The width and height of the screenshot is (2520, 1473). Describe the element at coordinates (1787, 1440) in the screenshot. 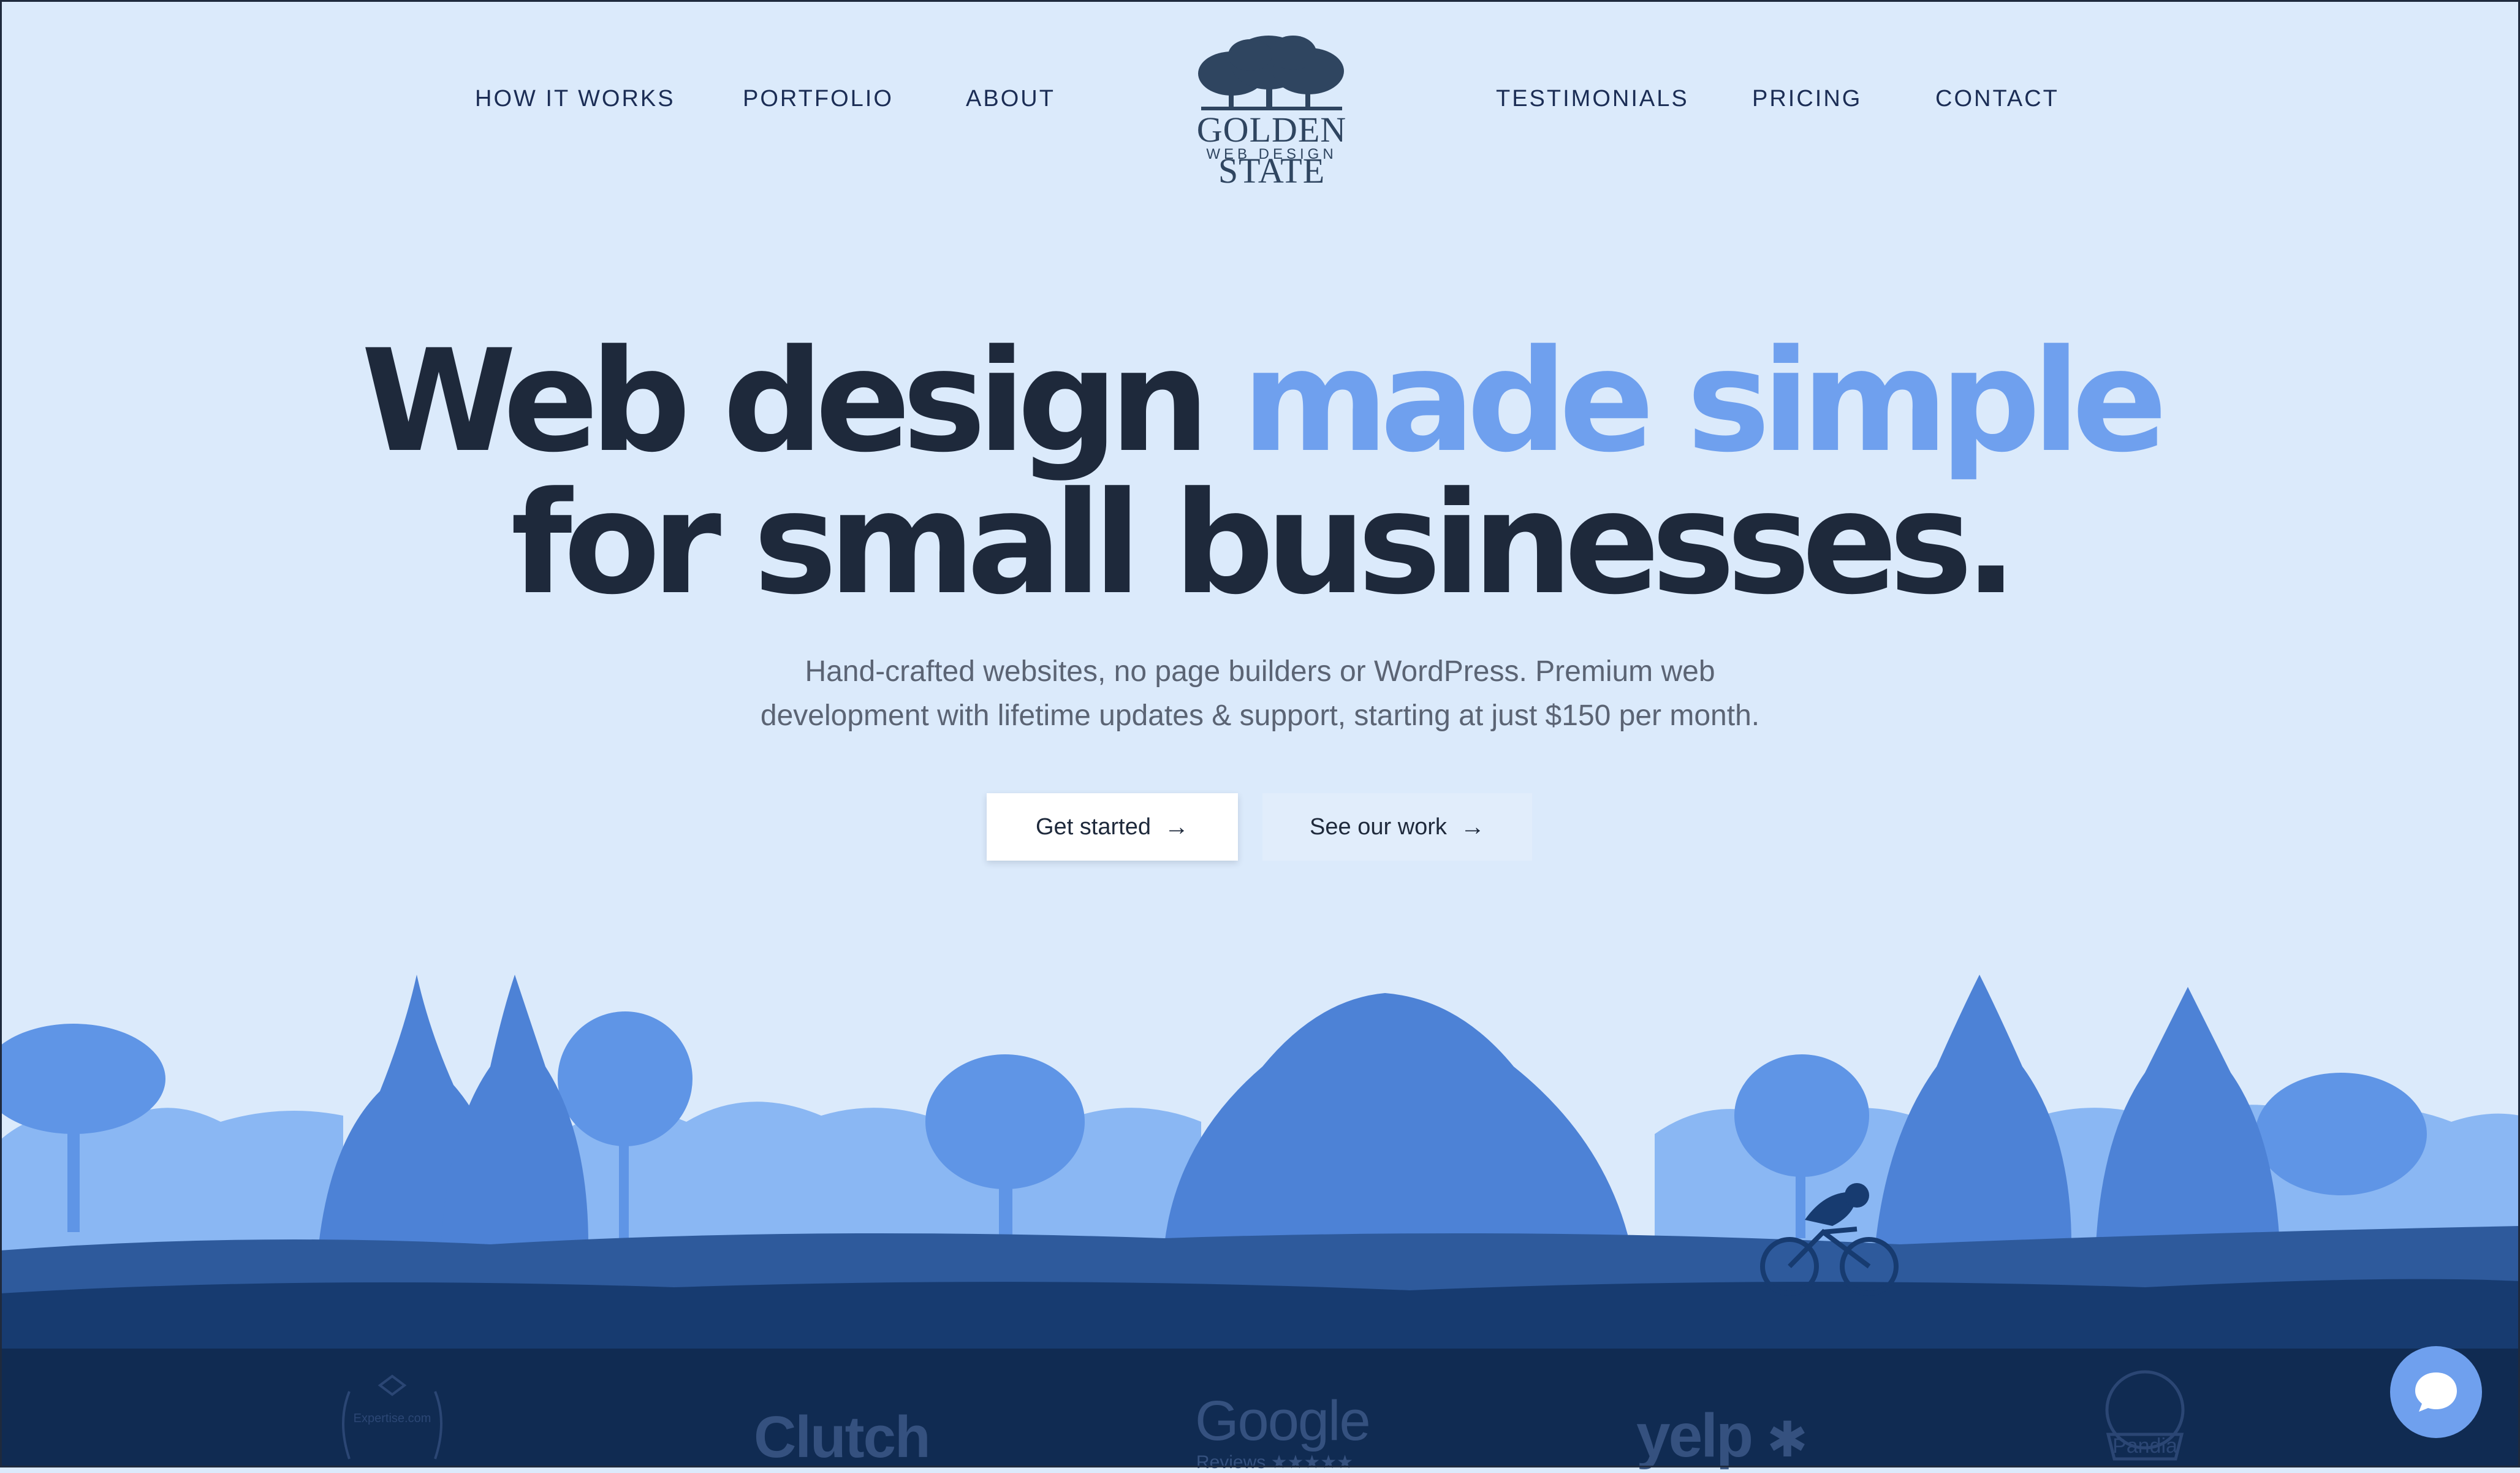

I see `yelp-burst-icon: ✱` at that location.